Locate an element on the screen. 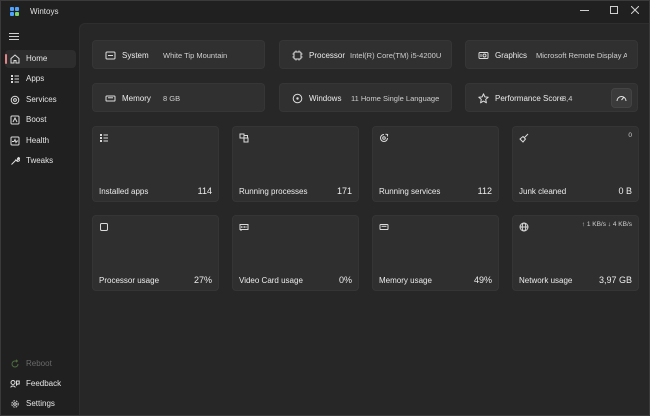 This screenshot has height=416, width=650. graphics-value: Microsoft Remote Display Adapter is located at coordinates (581, 55).